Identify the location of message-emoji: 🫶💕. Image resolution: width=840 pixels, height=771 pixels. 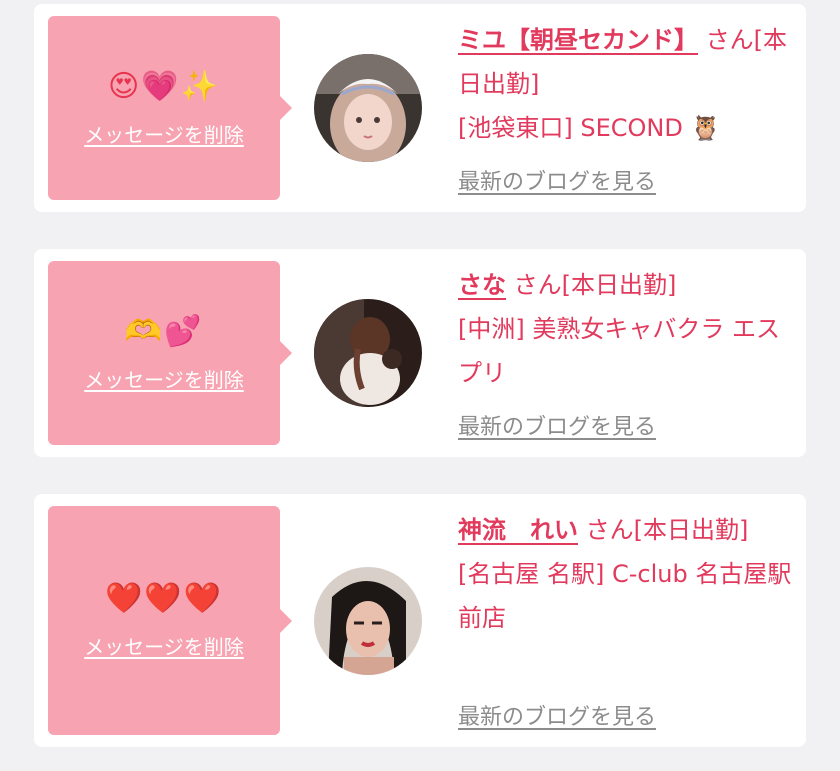
(164, 331).